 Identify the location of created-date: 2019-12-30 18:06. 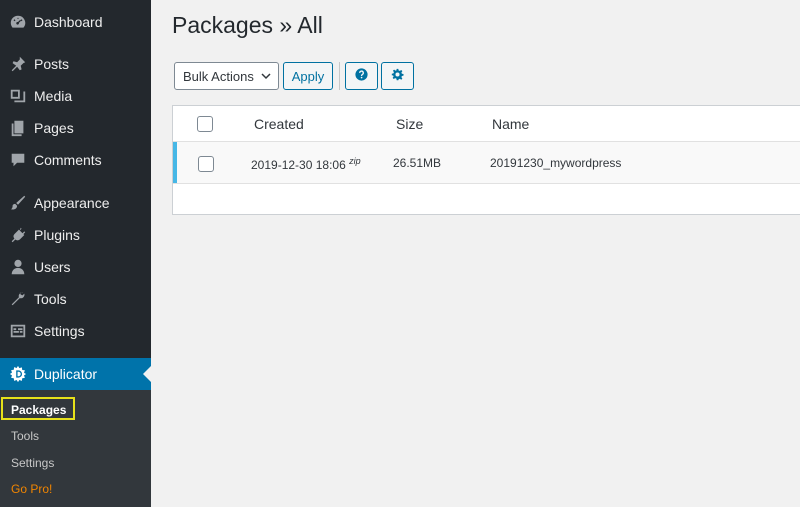
(298, 165).